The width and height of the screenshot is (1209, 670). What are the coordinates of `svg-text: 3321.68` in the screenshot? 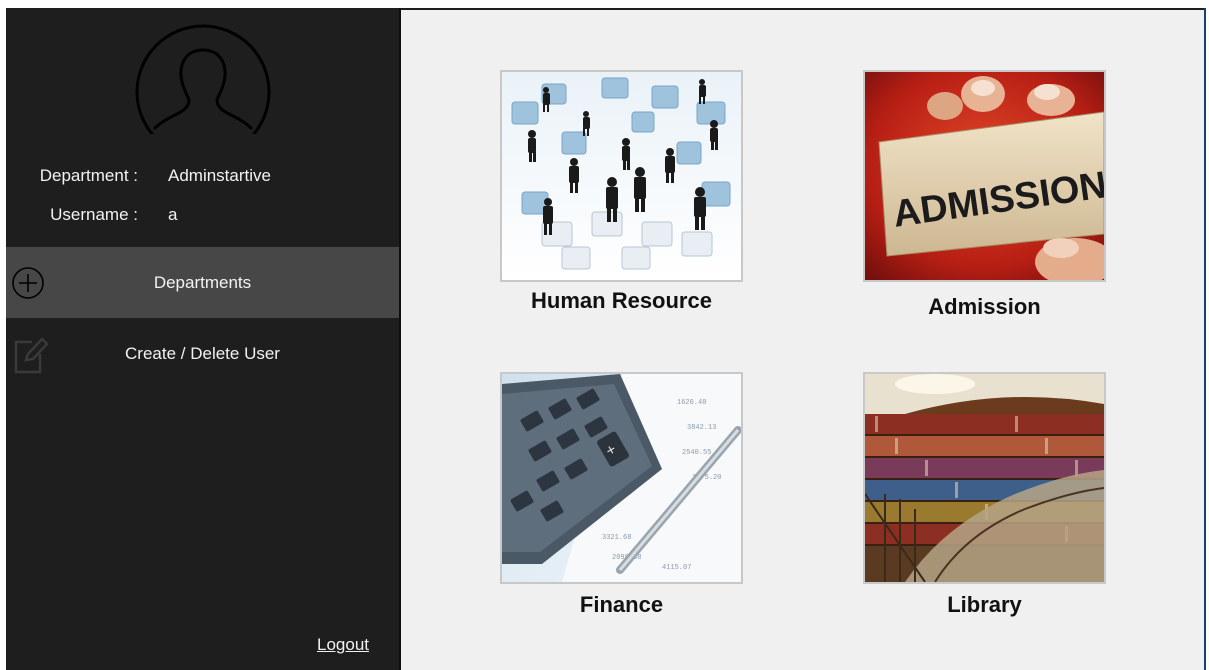 It's located at (616, 538).